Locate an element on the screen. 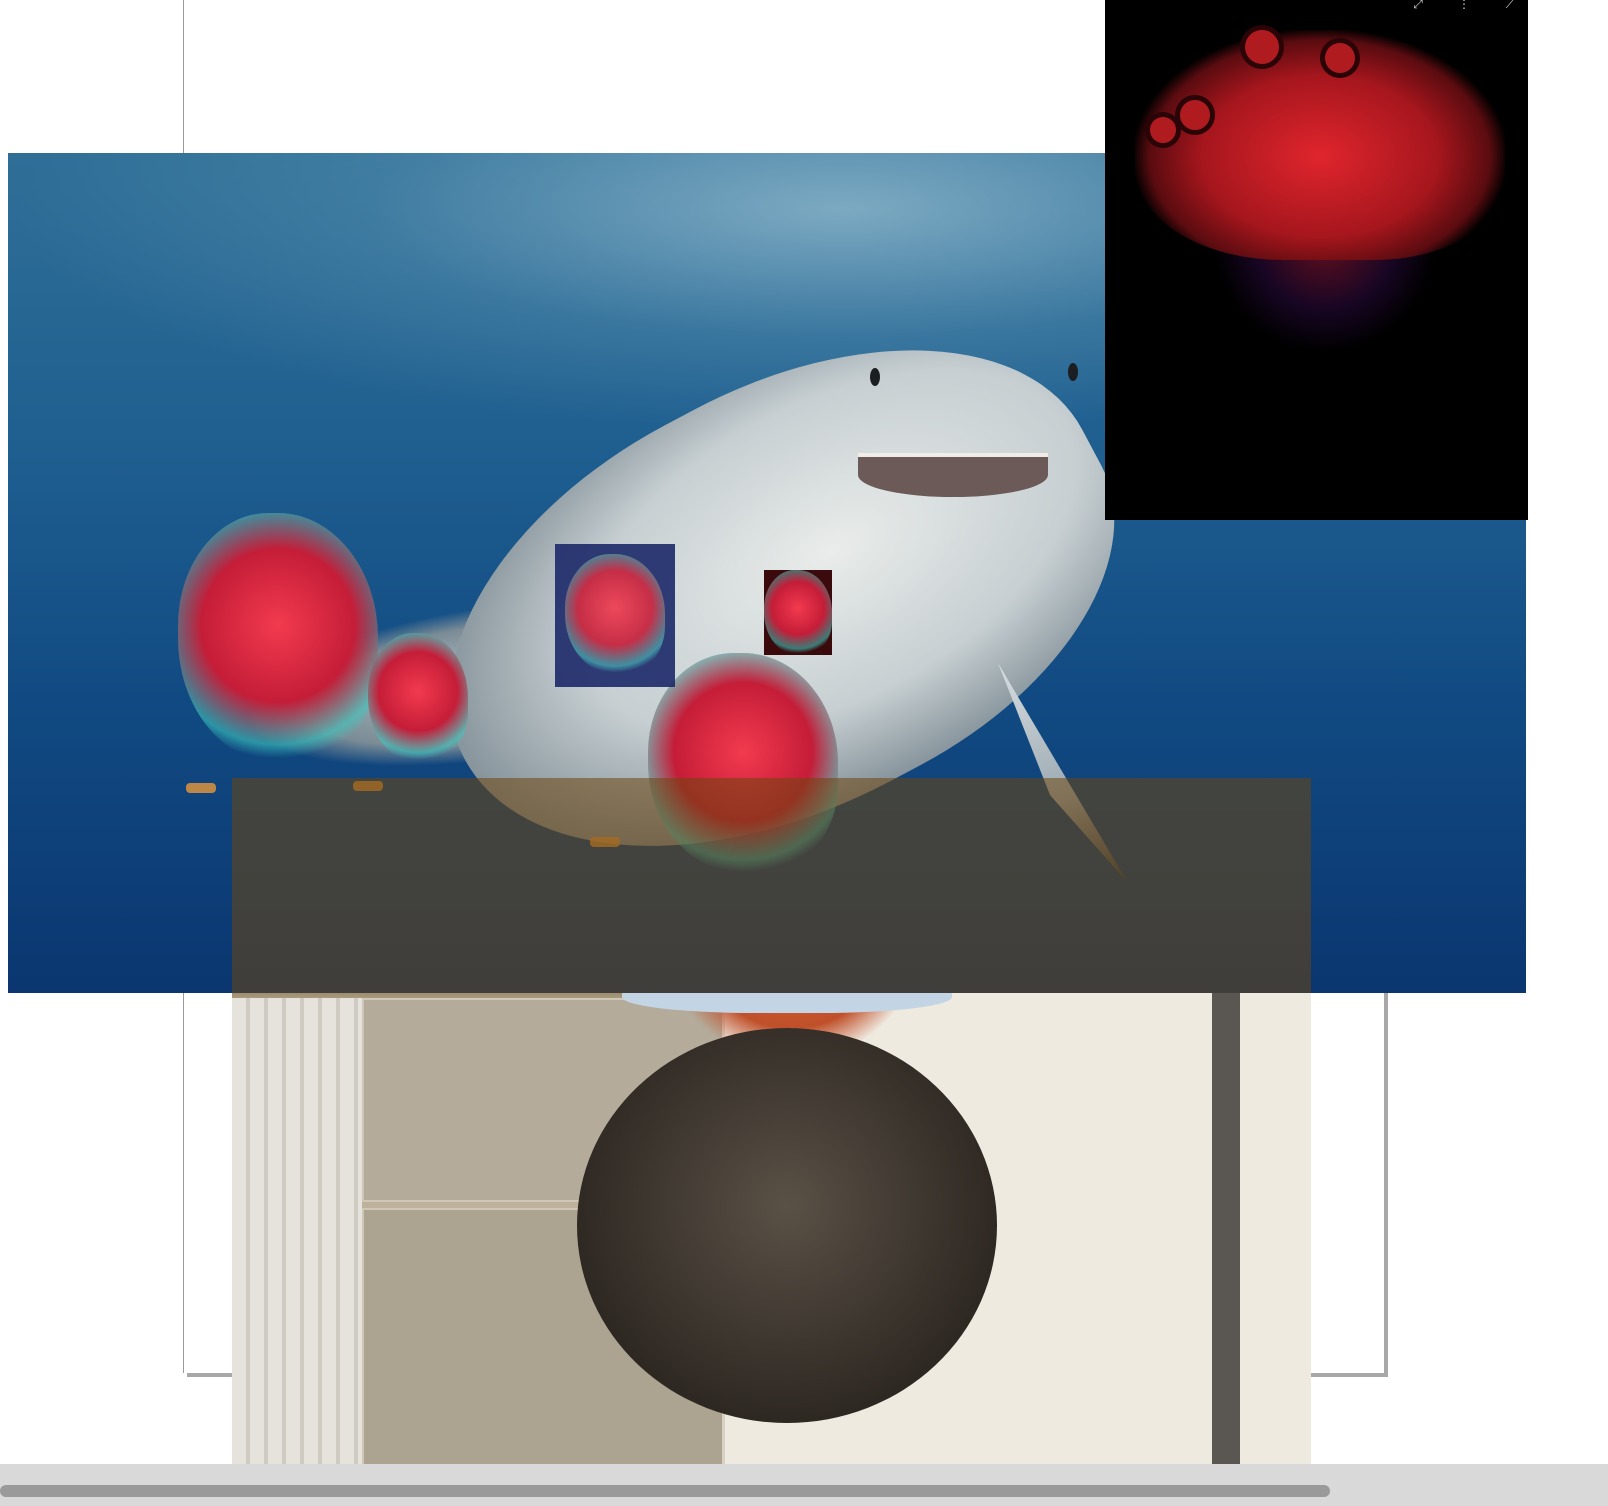  logo-stamp is located at coordinates (201, 788).